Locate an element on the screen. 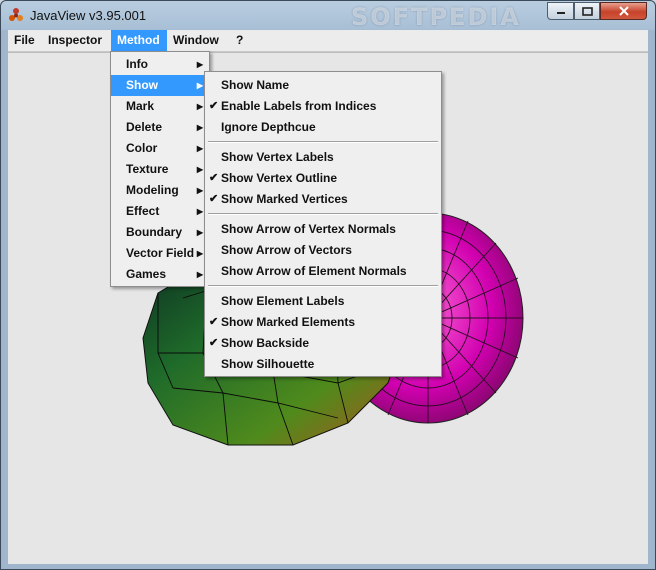 The width and height of the screenshot is (656, 570). show-item-ignore-depthcue: Ignore Depthcue is located at coordinates (323, 127).